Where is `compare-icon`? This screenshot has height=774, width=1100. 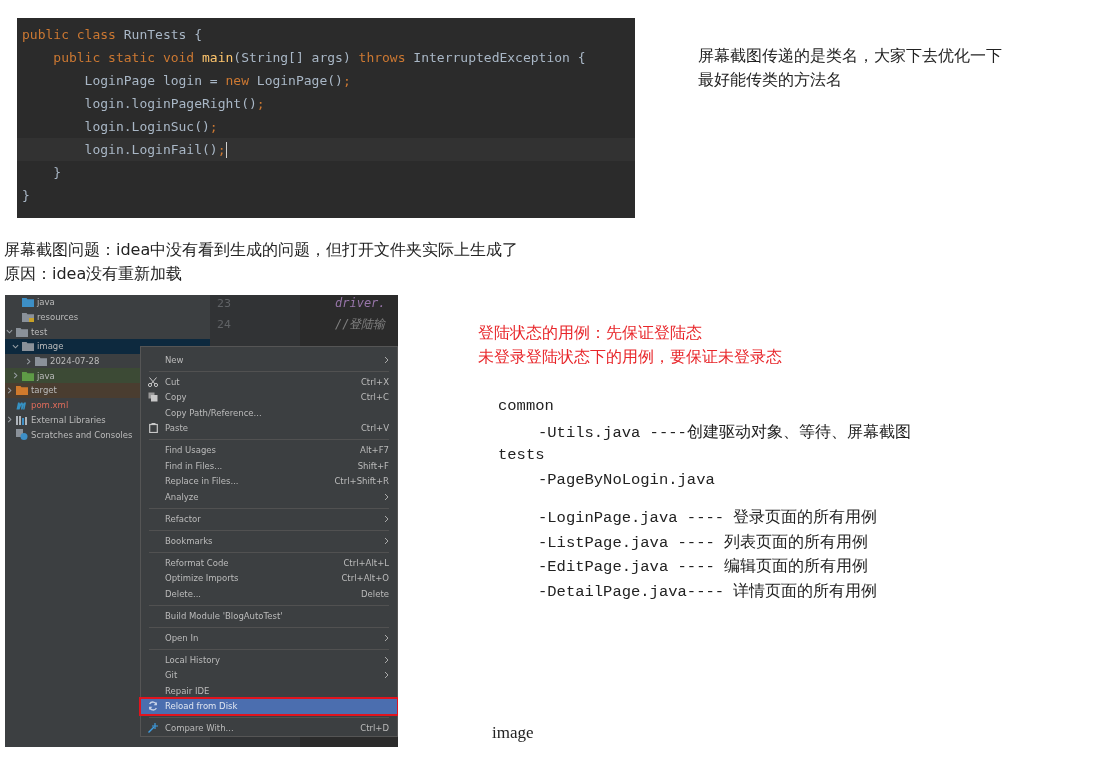
compare-icon is located at coordinates (153, 728).